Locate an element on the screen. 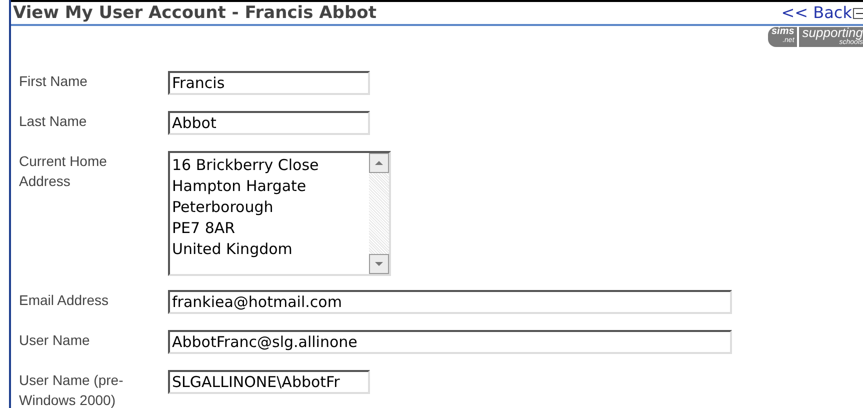 The height and width of the screenshot is (408, 863). scrollbar is located at coordinates (379, 213).